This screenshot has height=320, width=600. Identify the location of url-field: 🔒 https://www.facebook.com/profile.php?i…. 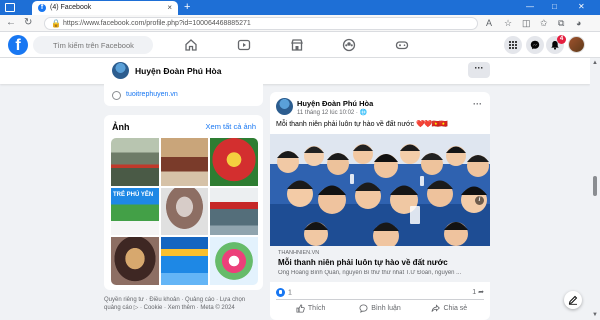
(261, 23).